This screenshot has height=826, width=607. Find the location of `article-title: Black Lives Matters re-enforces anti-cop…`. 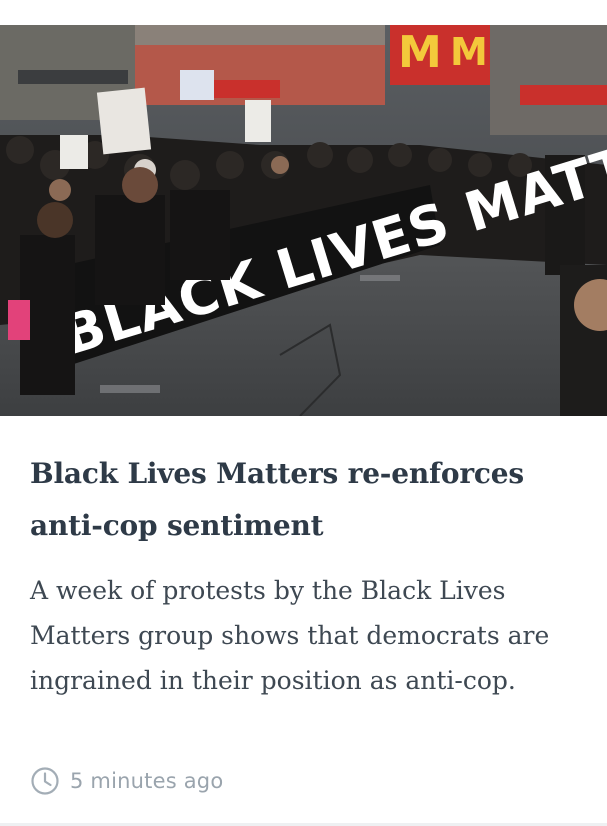

article-title: Black Lives Matters re-enforces anti-cop… is located at coordinates (307, 500).